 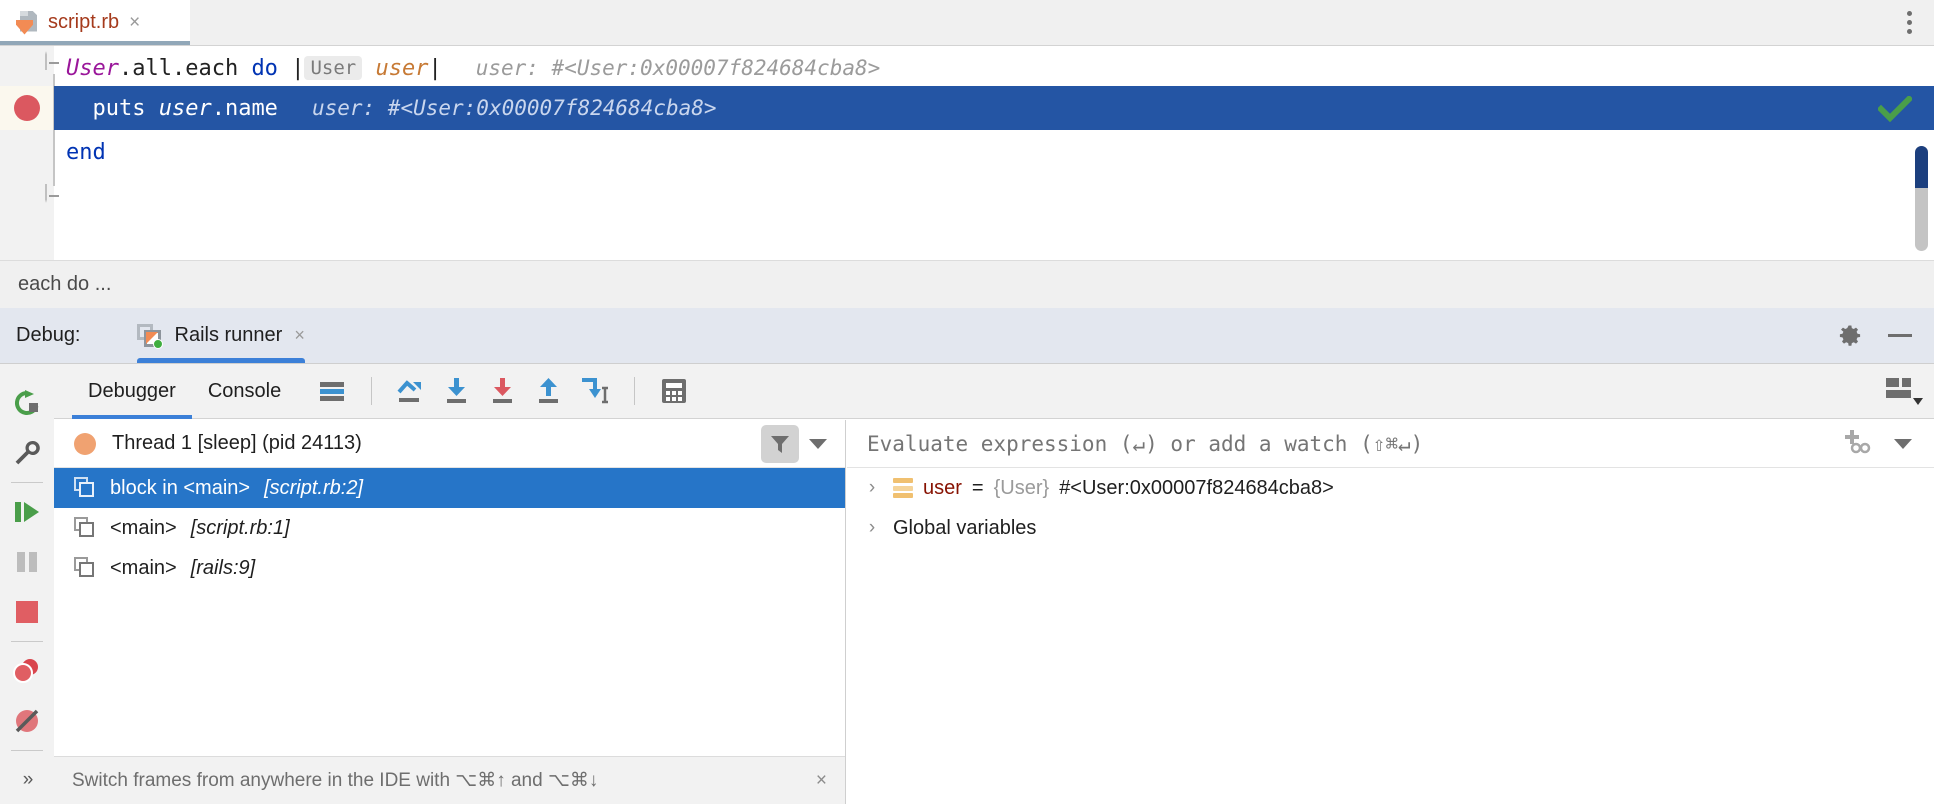 What do you see at coordinates (27, 562) in the screenshot?
I see `pause-program-button` at bounding box center [27, 562].